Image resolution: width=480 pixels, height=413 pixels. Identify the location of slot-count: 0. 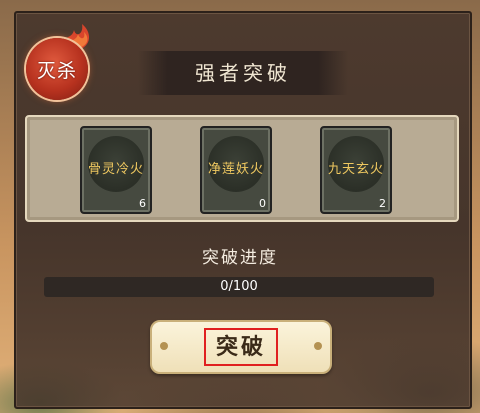
(262, 203).